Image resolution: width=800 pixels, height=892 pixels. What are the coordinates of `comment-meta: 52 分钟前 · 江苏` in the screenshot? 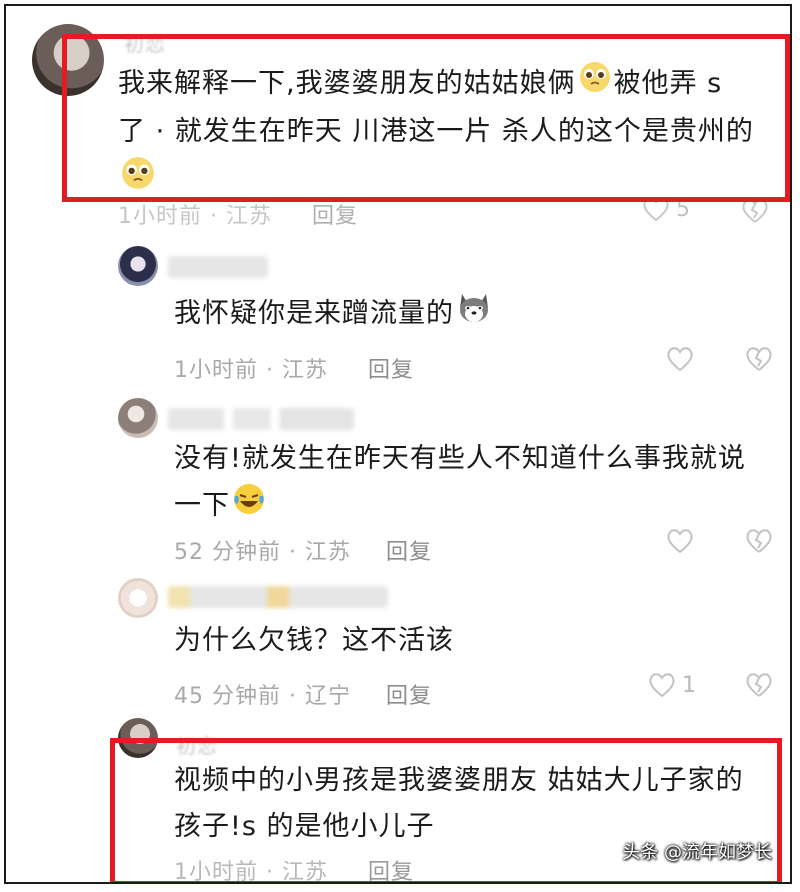 It's located at (262, 552).